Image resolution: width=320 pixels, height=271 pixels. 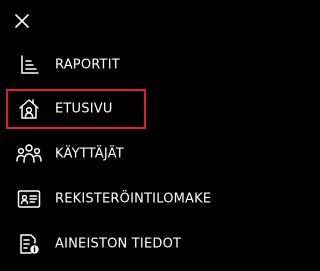 What do you see at coordinates (84, 109) in the screenshot?
I see `menu-item-label: ETUSIVU` at bounding box center [84, 109].